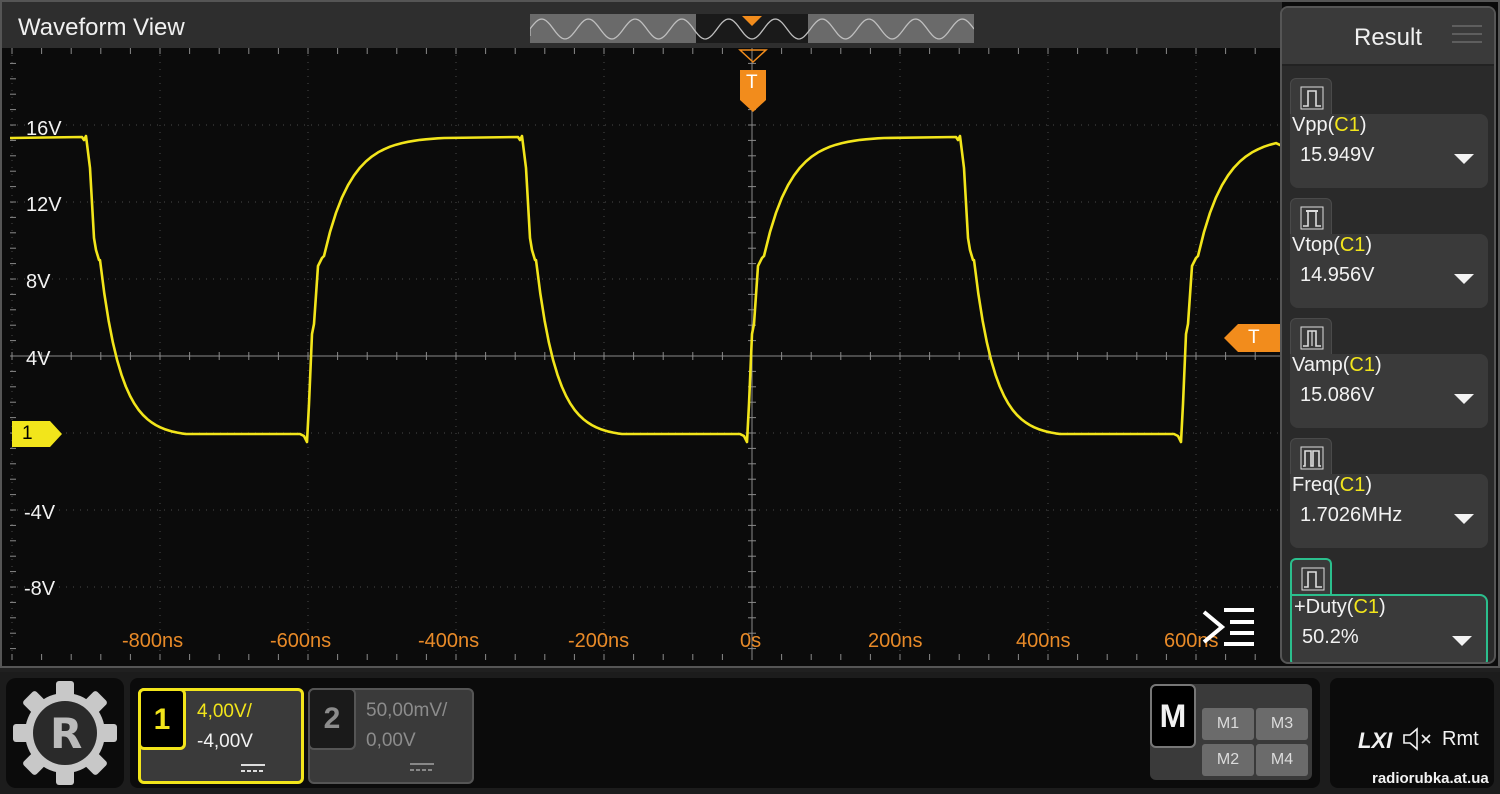 Image resolution: width=1500 pixels, height=794 pixels. What do you see at coordinates (1337, 395) in the screenshot?
I see `measurement-value: 15.086V` at bounding box center [1337, 395].